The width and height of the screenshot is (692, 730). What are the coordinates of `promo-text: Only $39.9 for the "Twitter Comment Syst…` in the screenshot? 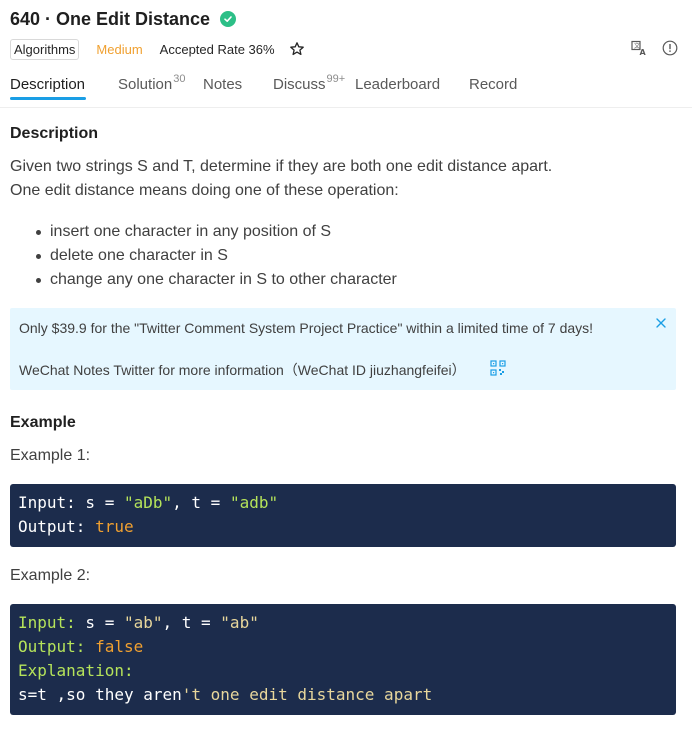 It's located at (306, 328).